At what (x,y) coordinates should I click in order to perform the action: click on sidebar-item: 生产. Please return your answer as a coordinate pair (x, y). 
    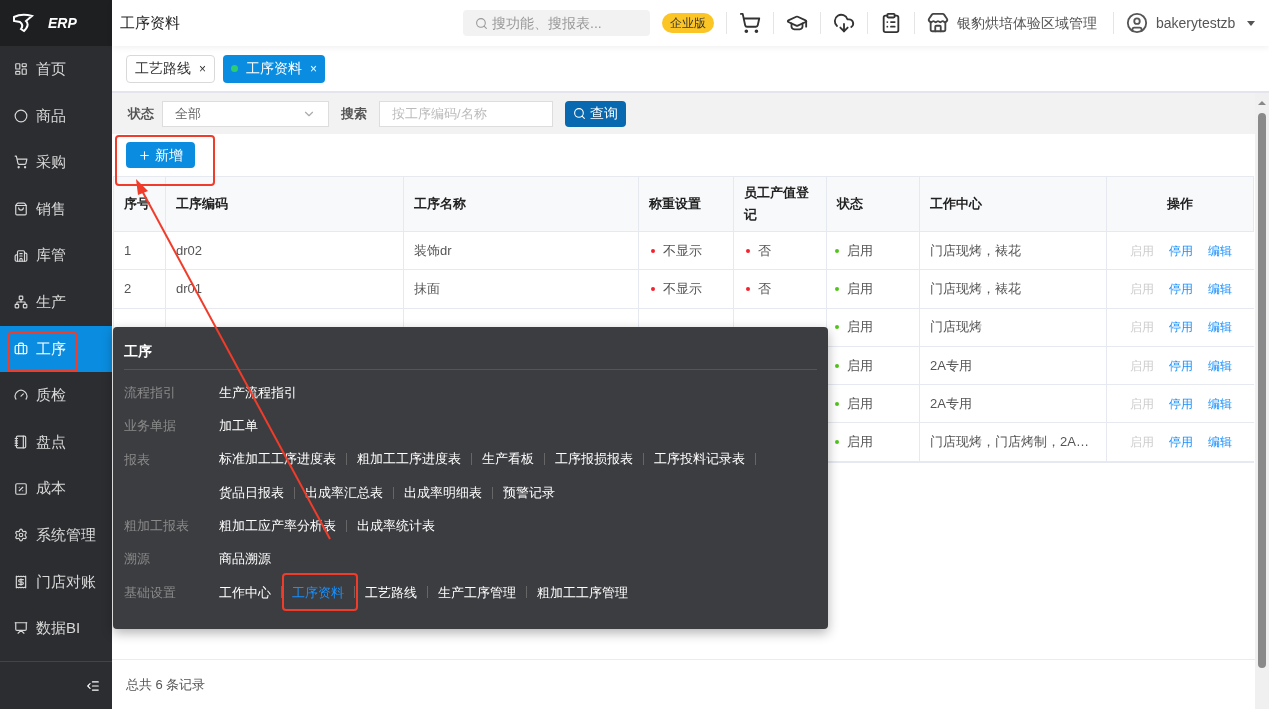
    Looking at the image, I should click on (56, 302).